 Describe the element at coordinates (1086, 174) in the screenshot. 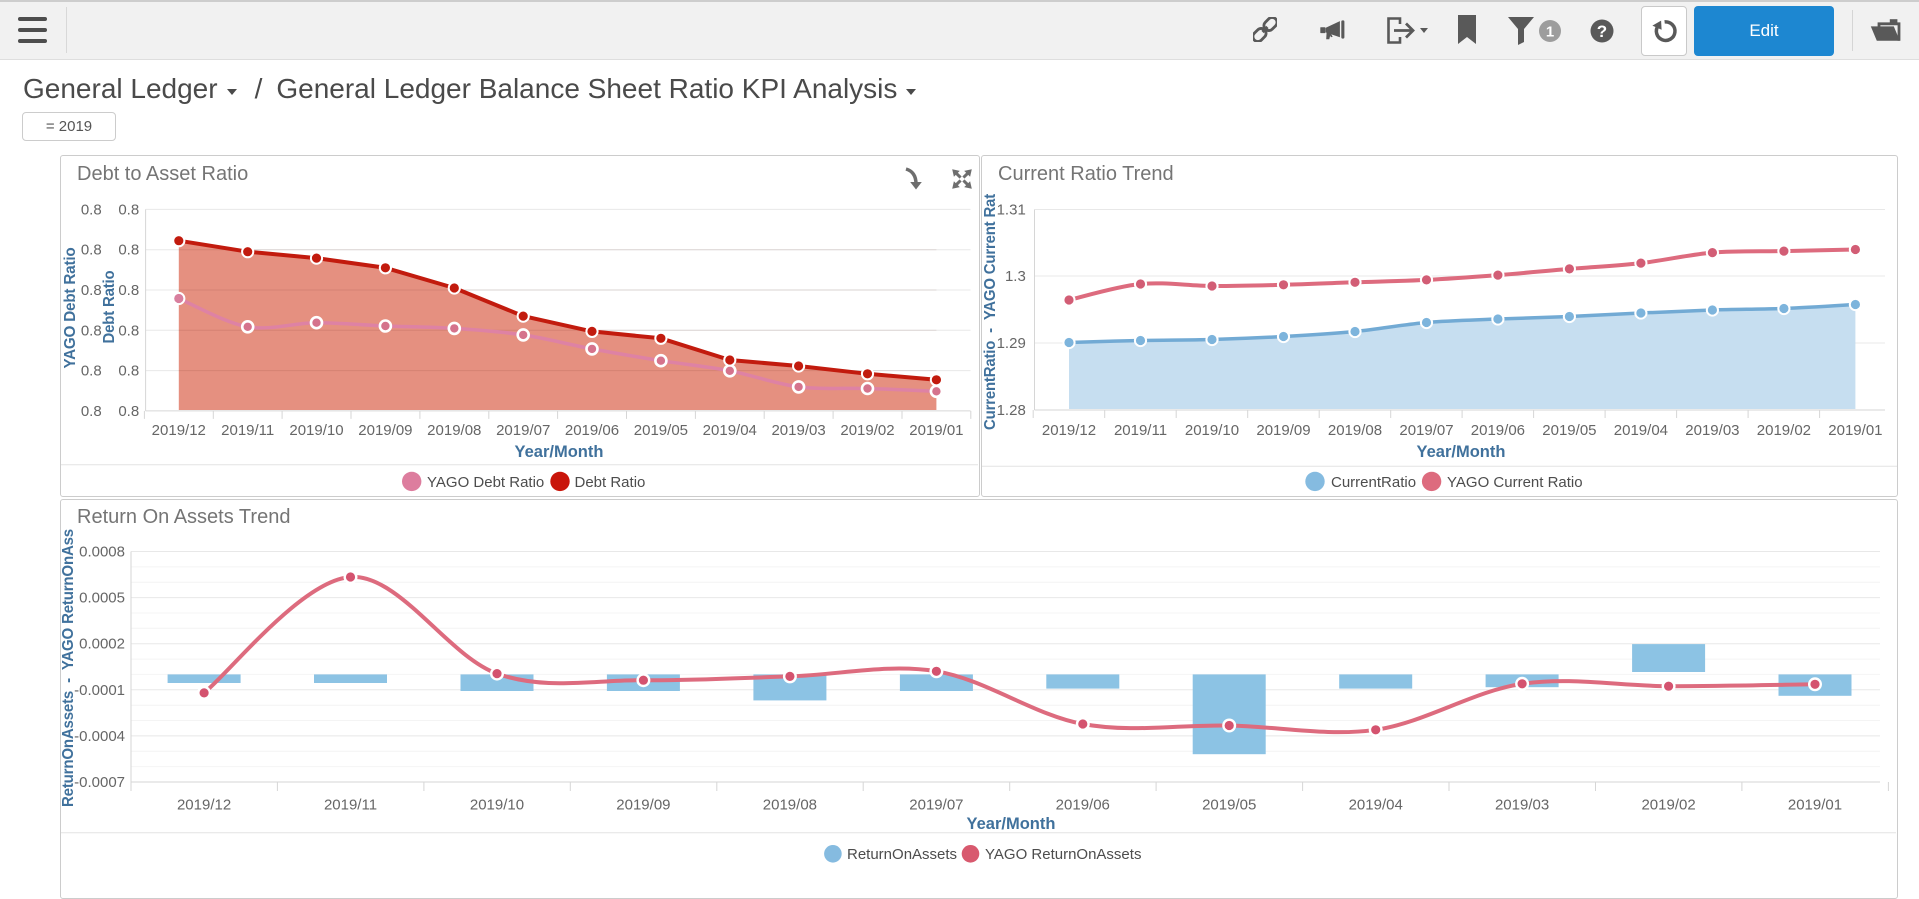

I see `svg-text: Current Ratio Trend` at that location.